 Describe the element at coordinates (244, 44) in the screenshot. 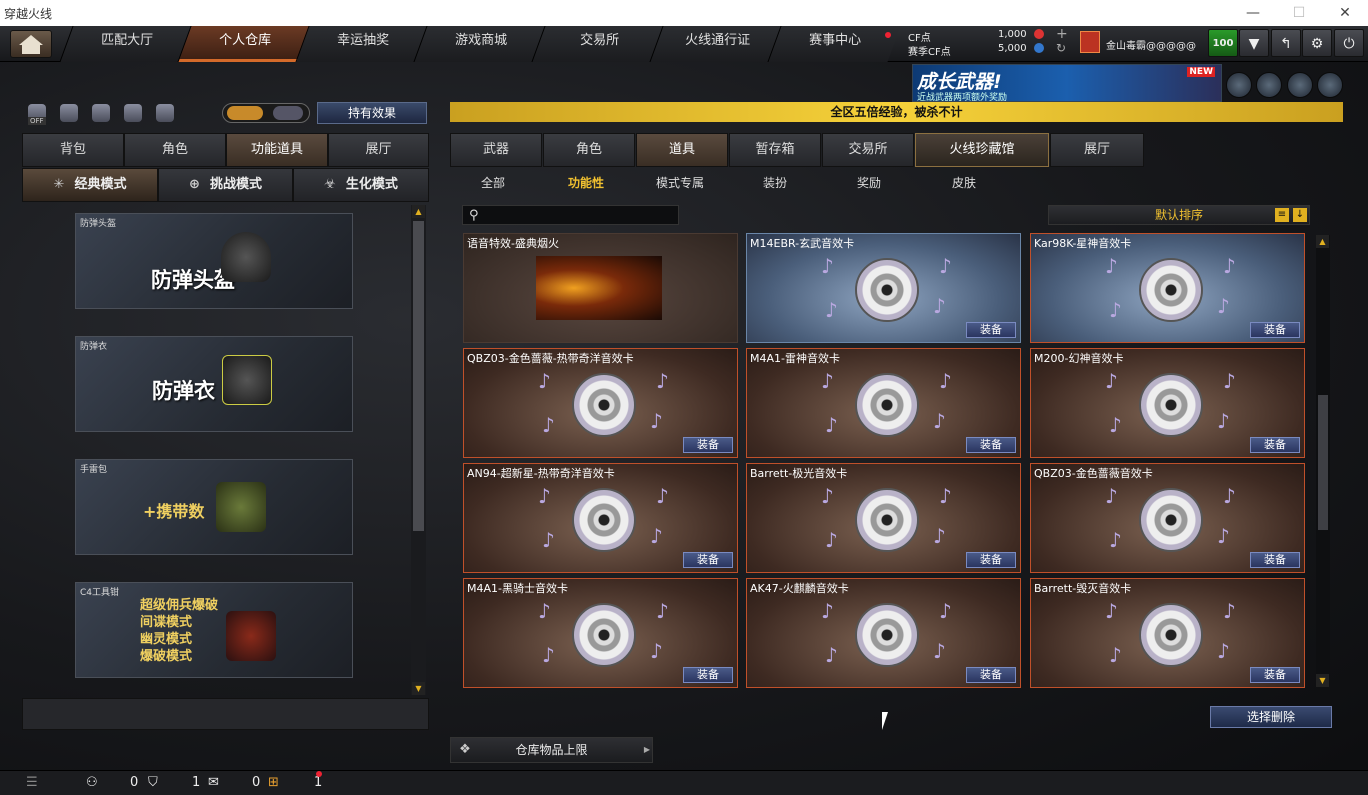

I see `nav-warehouse: 个人仓库` at that location.